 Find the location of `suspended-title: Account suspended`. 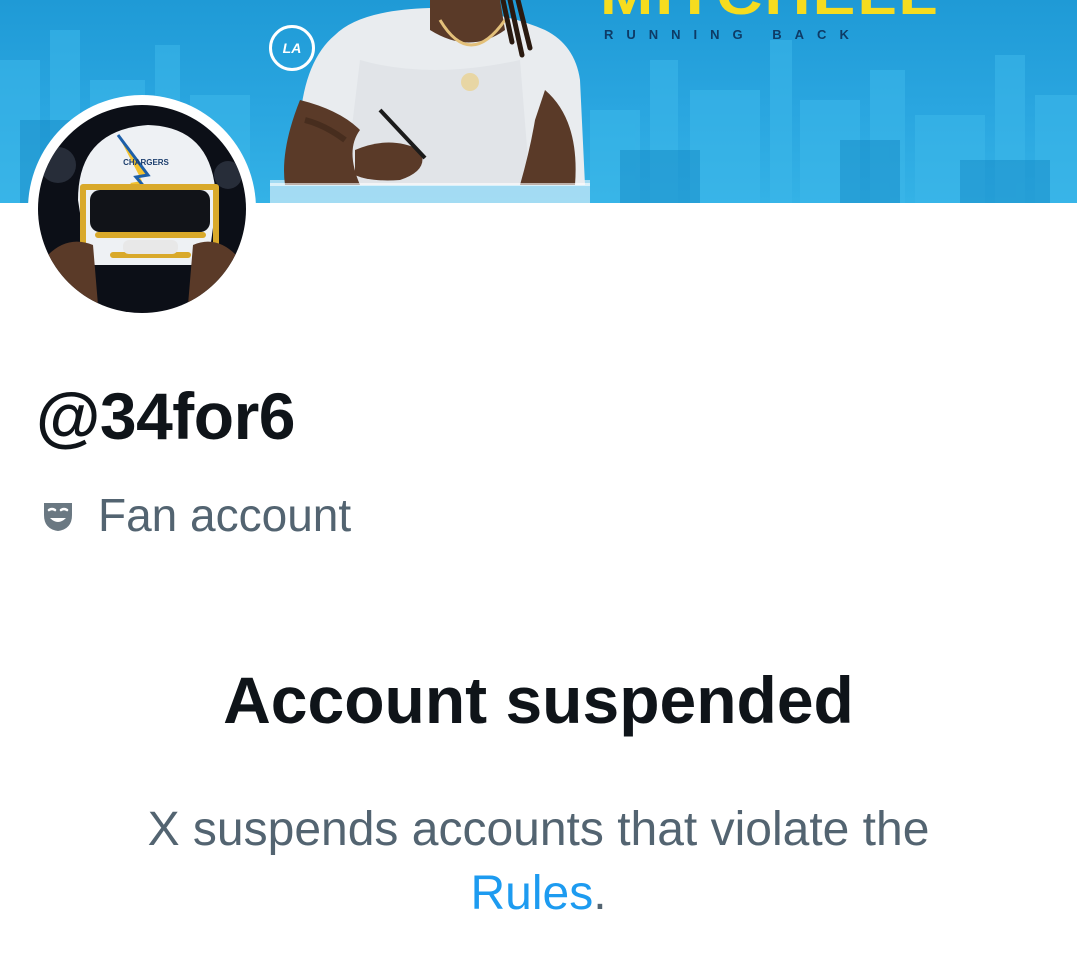

suspended-title: Account suspended is located at coordinates (538, 700).